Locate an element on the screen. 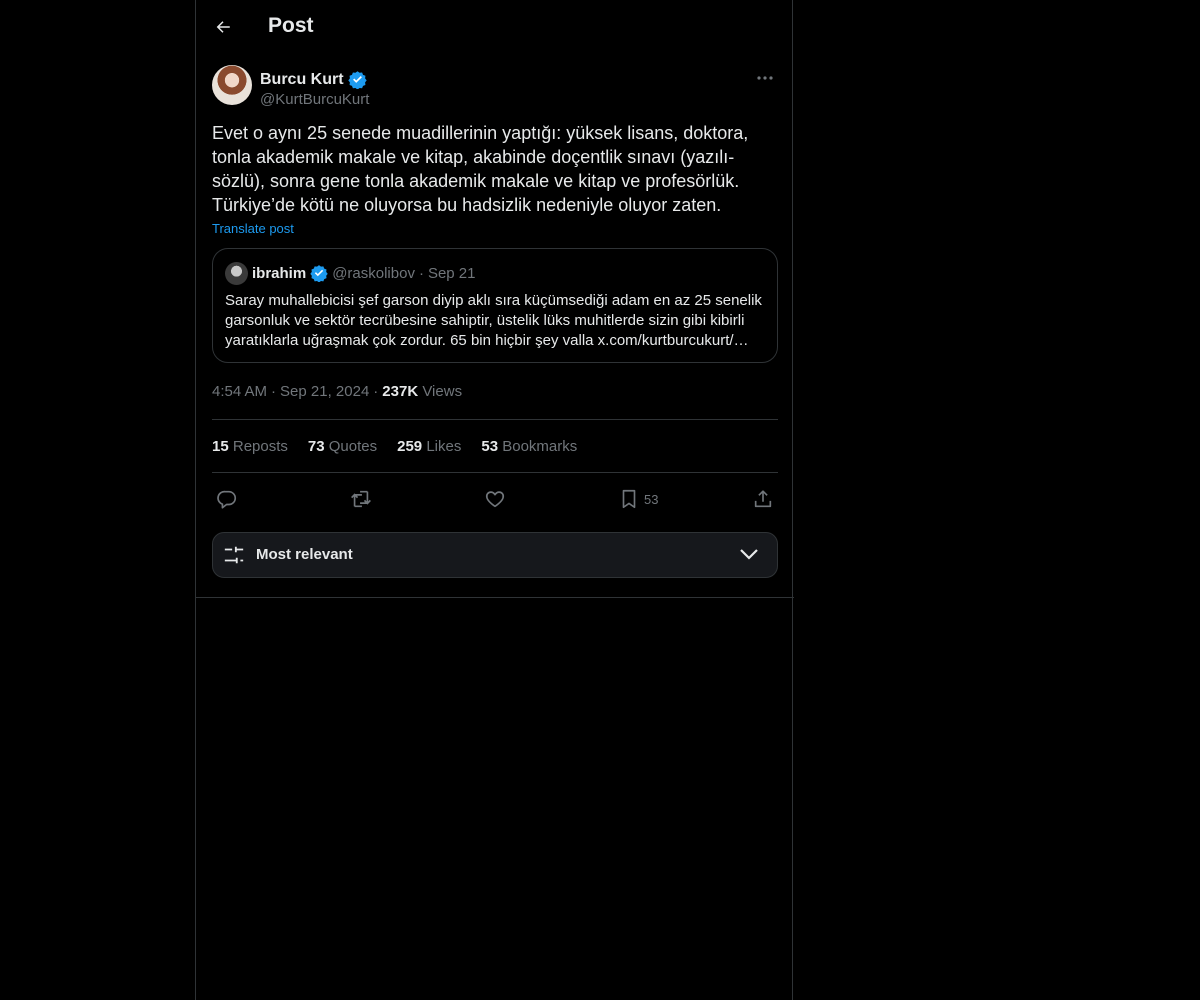 Image resolution: width=1200 pixels, height=1000 pixels. repost-icon is located at coordinates (361, 499).